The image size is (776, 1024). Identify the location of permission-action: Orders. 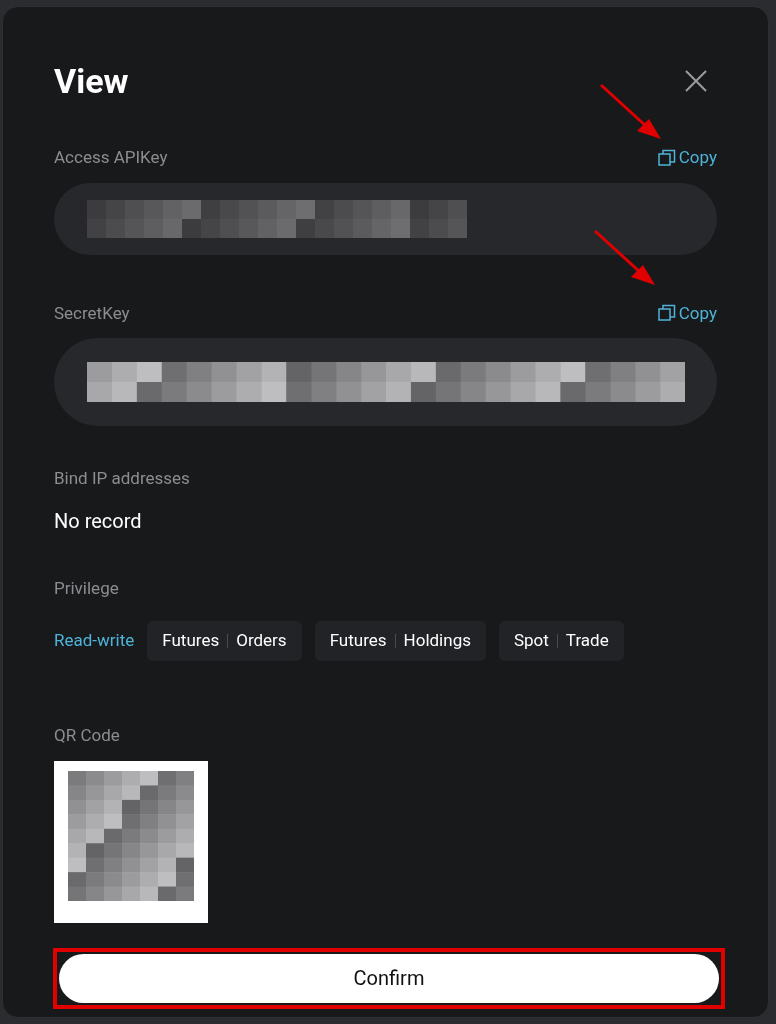
(261, 641).